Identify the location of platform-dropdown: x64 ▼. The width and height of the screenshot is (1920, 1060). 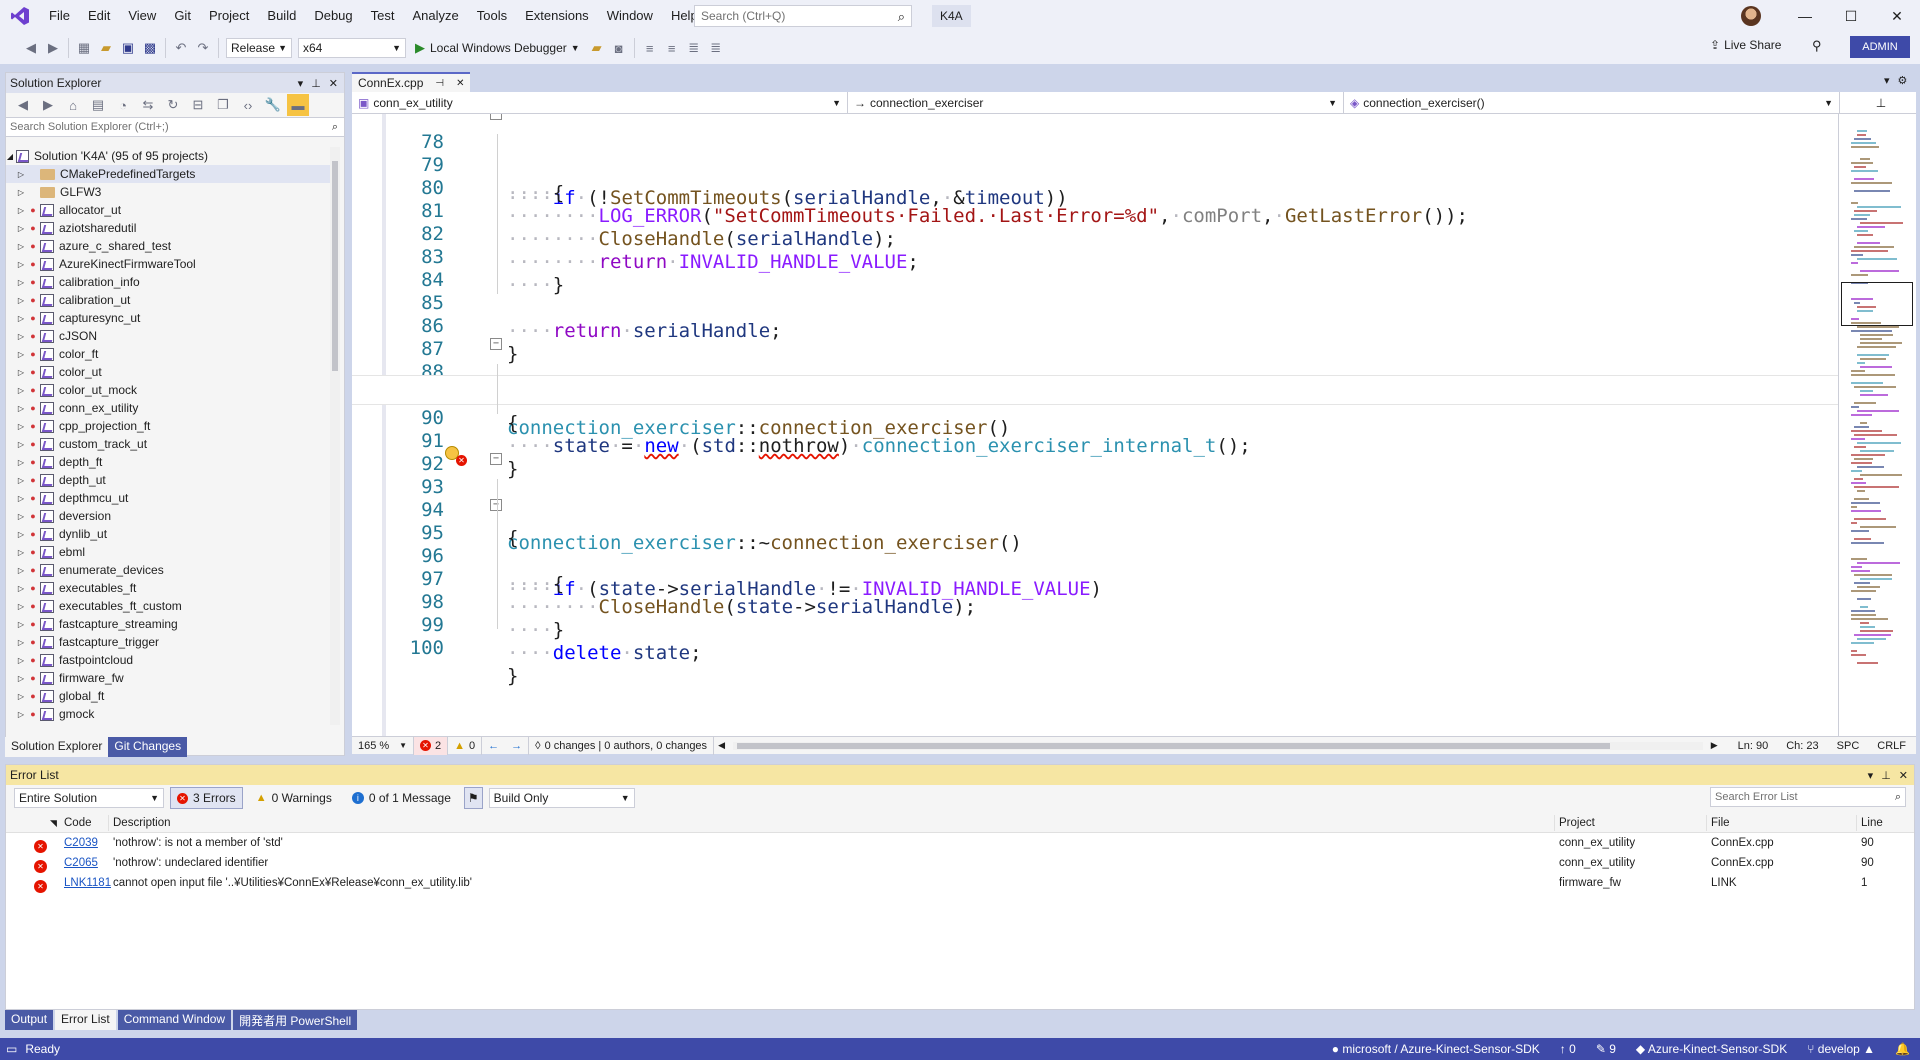
(352, 48).